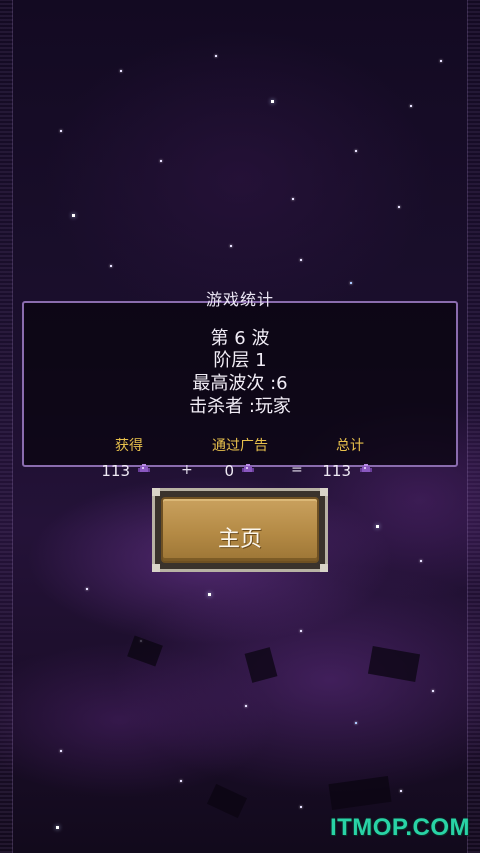 This screenshot has height=853, width=480. Describe the element at coordinates (350, 446) in the screenshot. I see `total-header: 总计` at that location.